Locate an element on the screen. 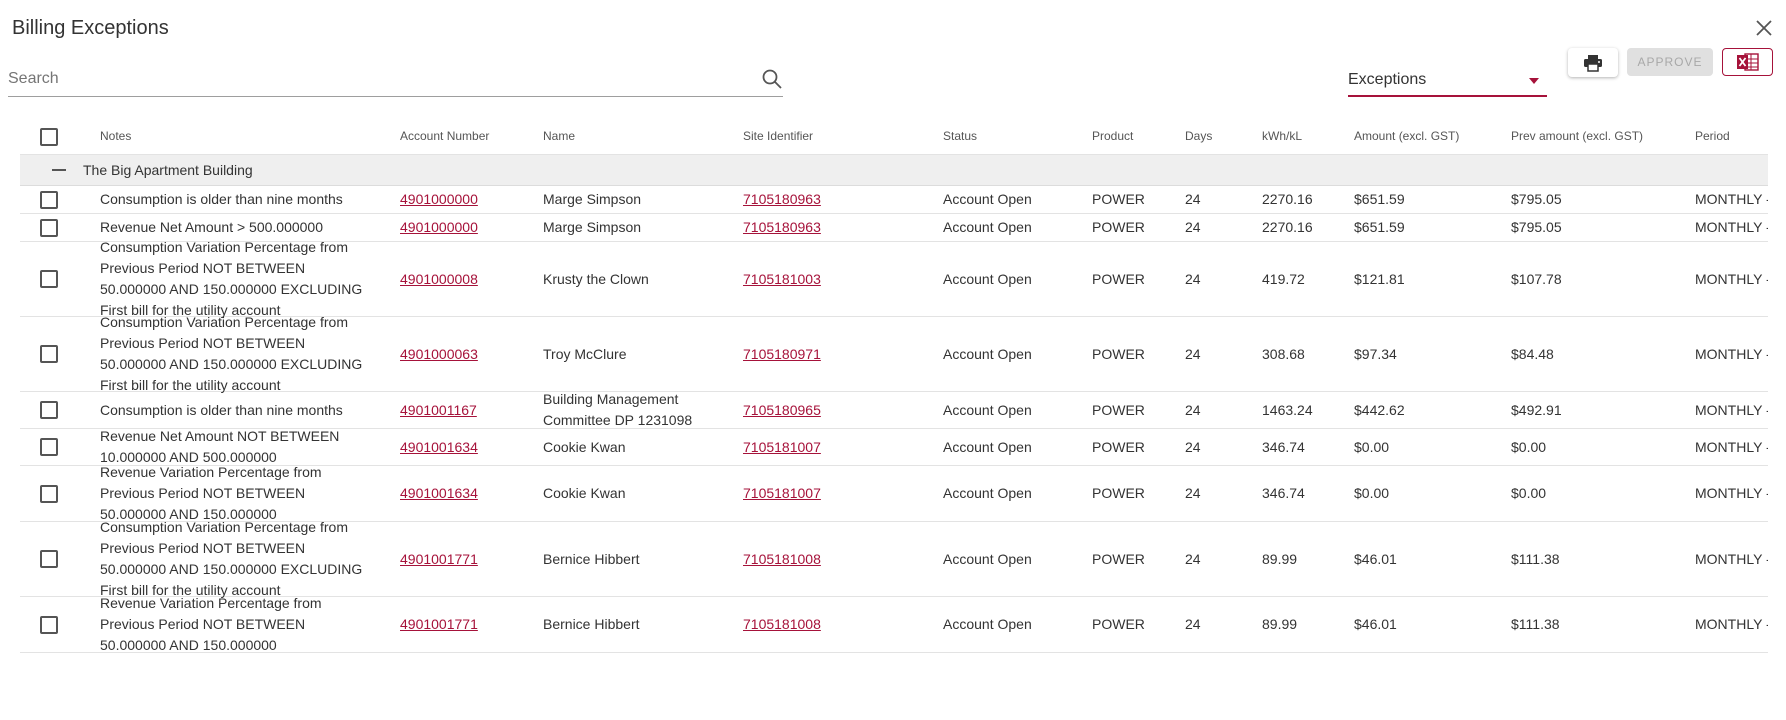 This screenshot has width=1786, height=720. row-amount-cell: $651.59 is located at coordinates (1429, 227).